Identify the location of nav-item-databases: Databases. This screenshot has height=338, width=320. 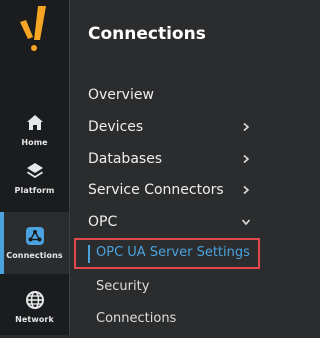
(169, 159).